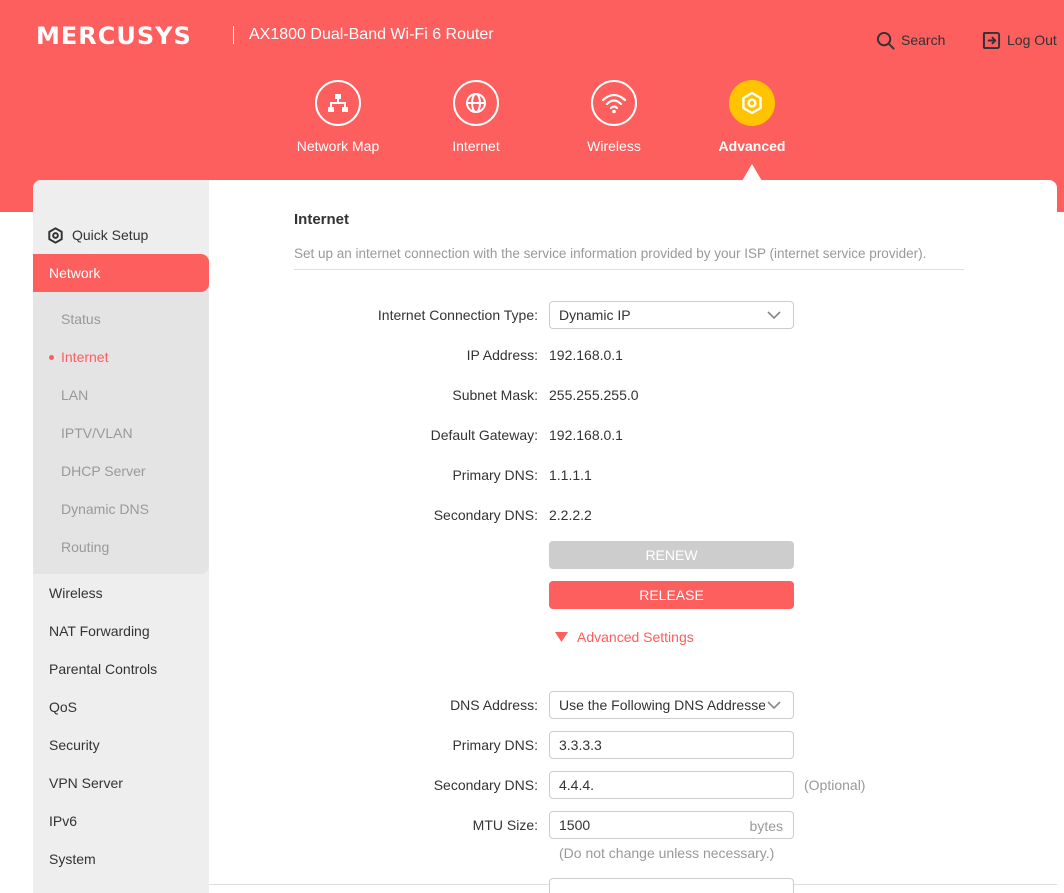 This screenshot has height=893, width=1064. What do you see at coordinates (629, 269) in the screenshot?
I see `title-divider` at bounding box center [629, 269].